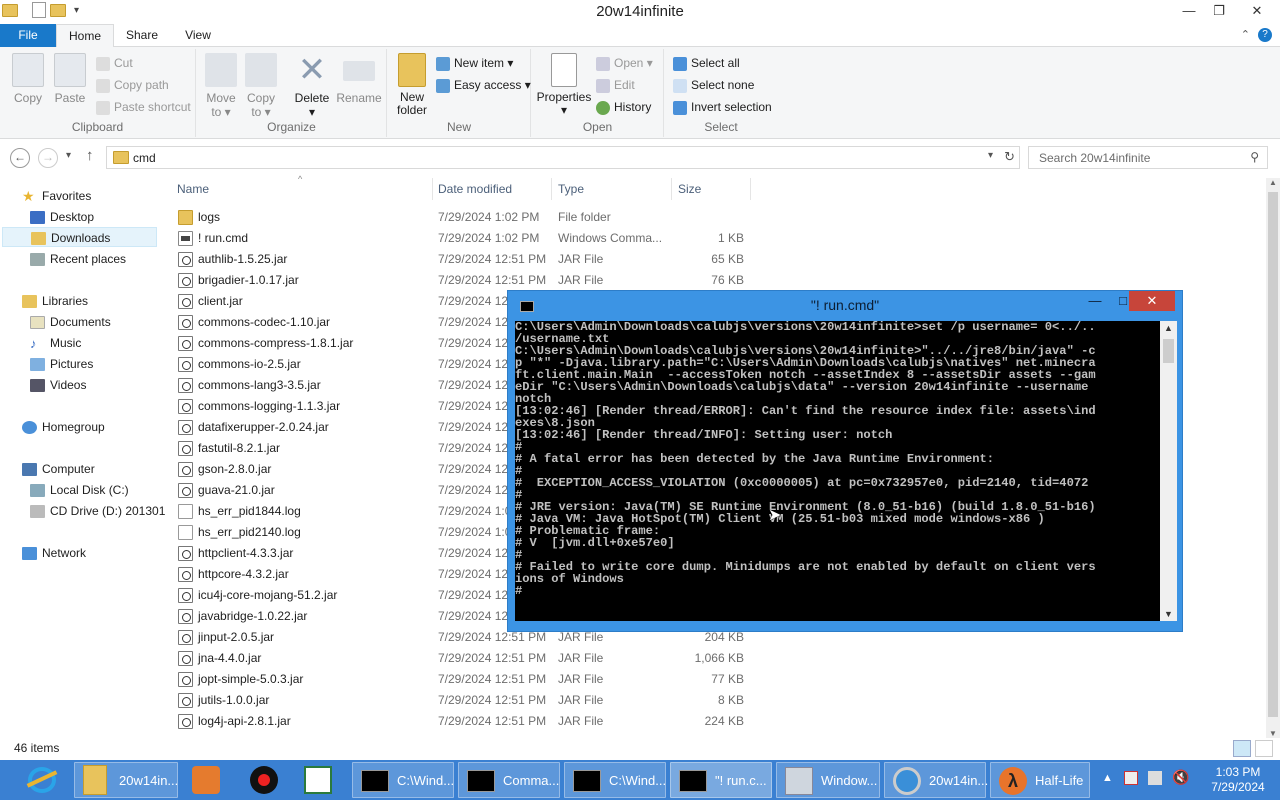 Image resolution: width=1280 pixels, height=800 pixels. I want to click on nav-favorites: ★ Favorites, so click(101, 196).